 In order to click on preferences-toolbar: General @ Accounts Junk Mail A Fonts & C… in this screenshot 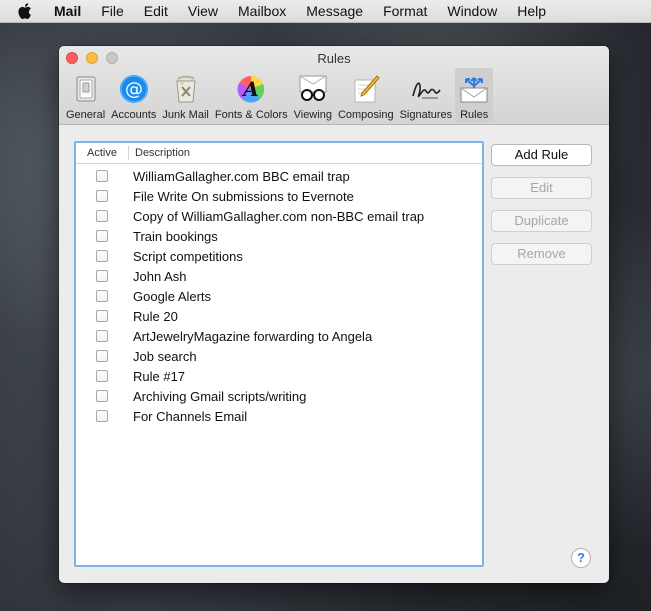, I will do `click(278, 95)`.